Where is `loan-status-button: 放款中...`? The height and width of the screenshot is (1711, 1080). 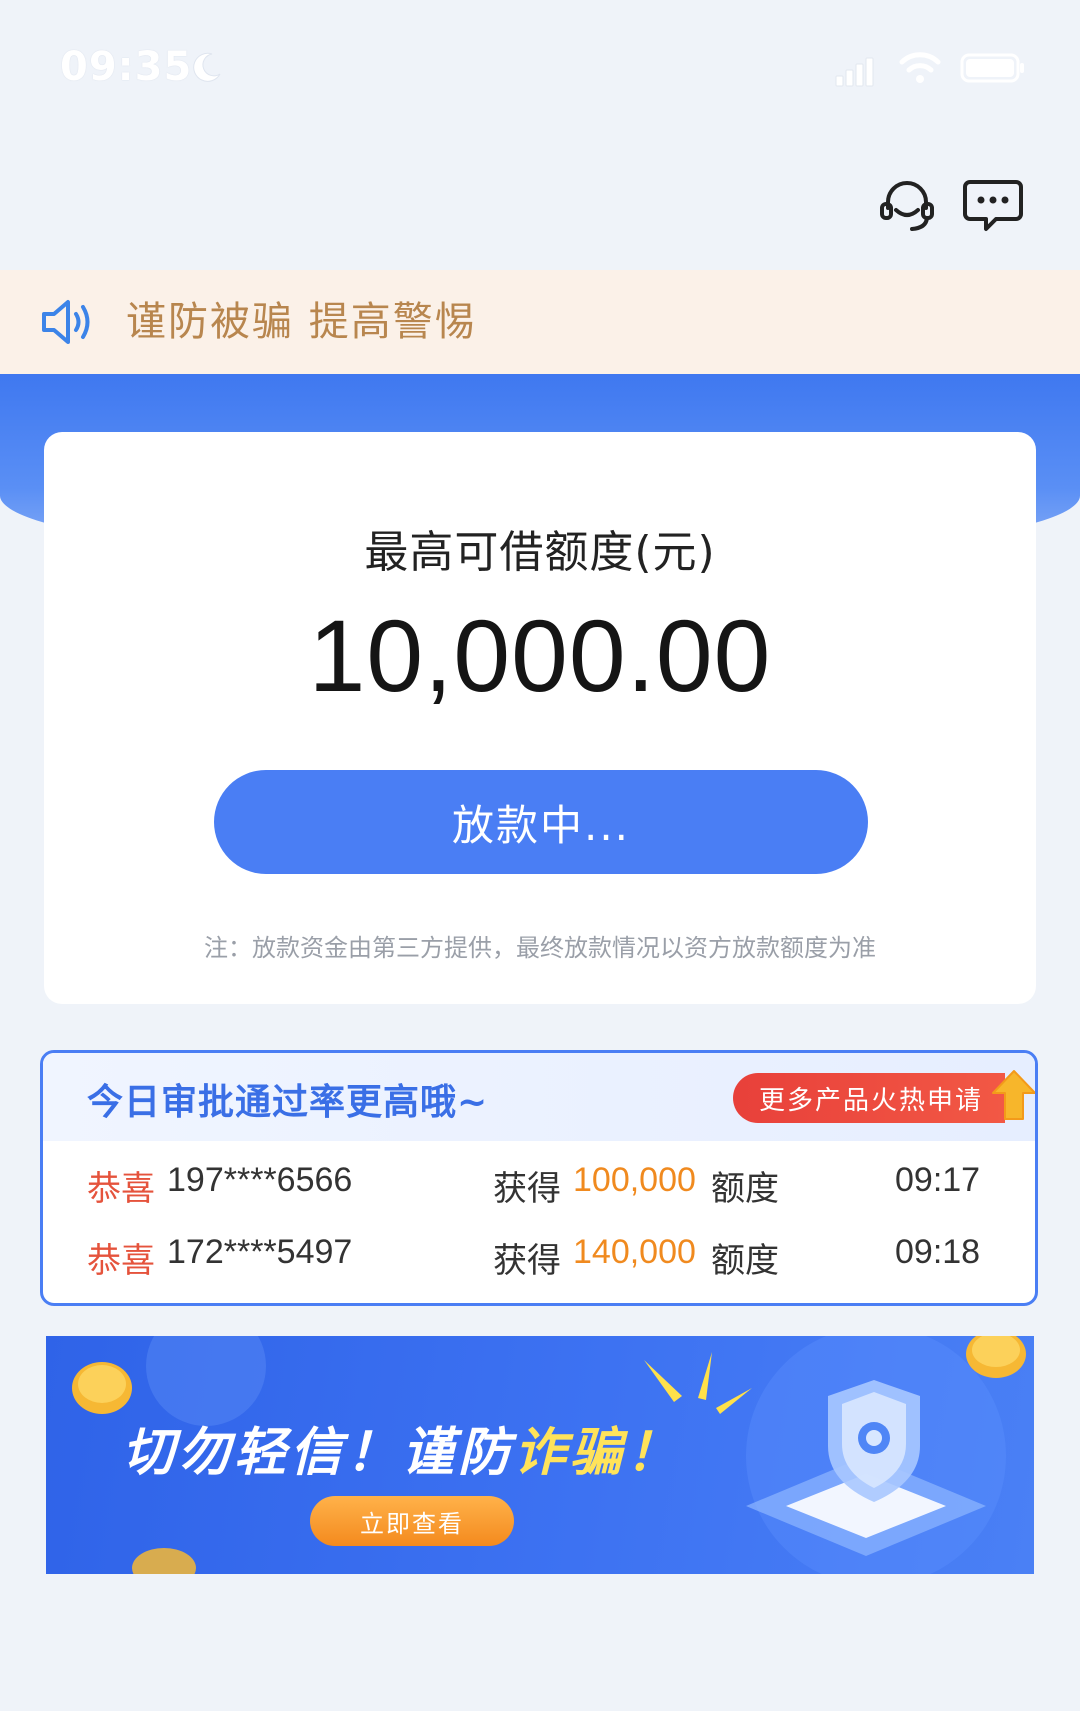 loan-status-button: 放款中... is located at coordinates (541, 822).